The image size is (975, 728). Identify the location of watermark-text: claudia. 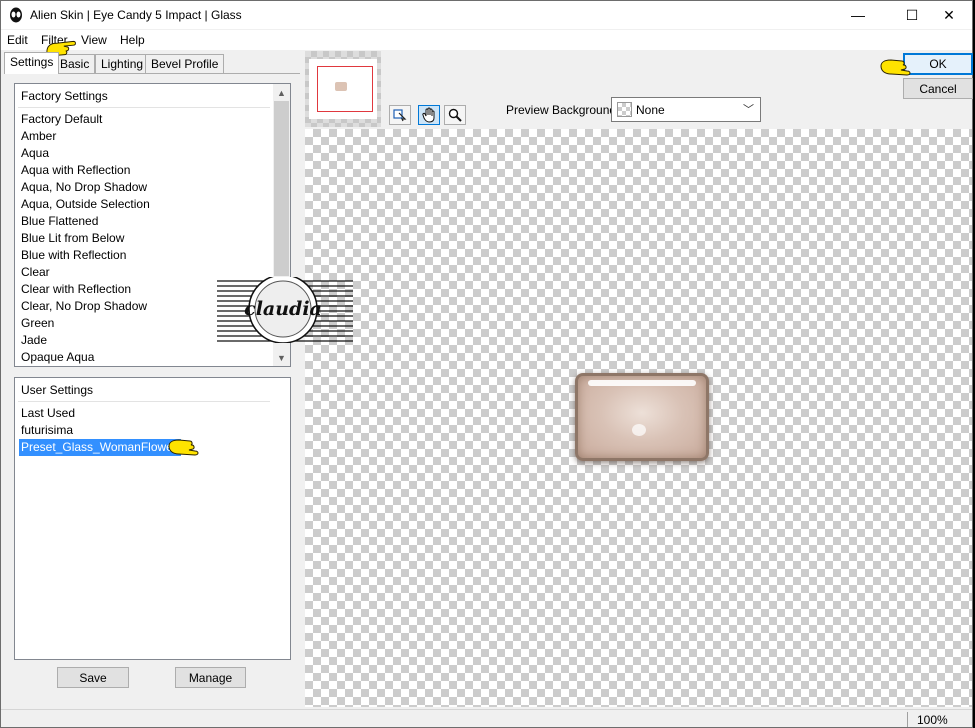
(283, 309).